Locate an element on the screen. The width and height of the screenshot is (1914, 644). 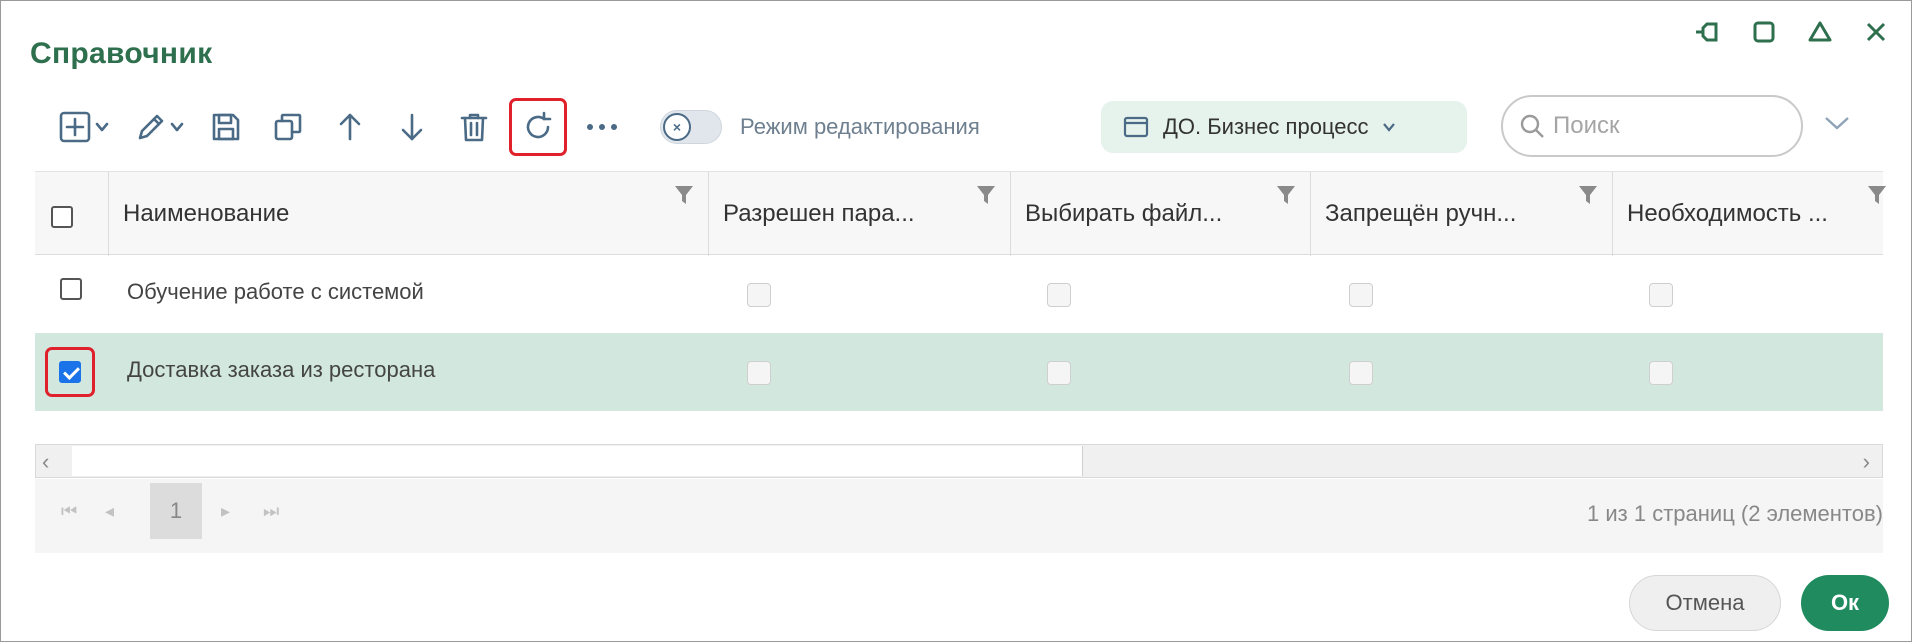
search-input is located at coordinates (1663, 126).